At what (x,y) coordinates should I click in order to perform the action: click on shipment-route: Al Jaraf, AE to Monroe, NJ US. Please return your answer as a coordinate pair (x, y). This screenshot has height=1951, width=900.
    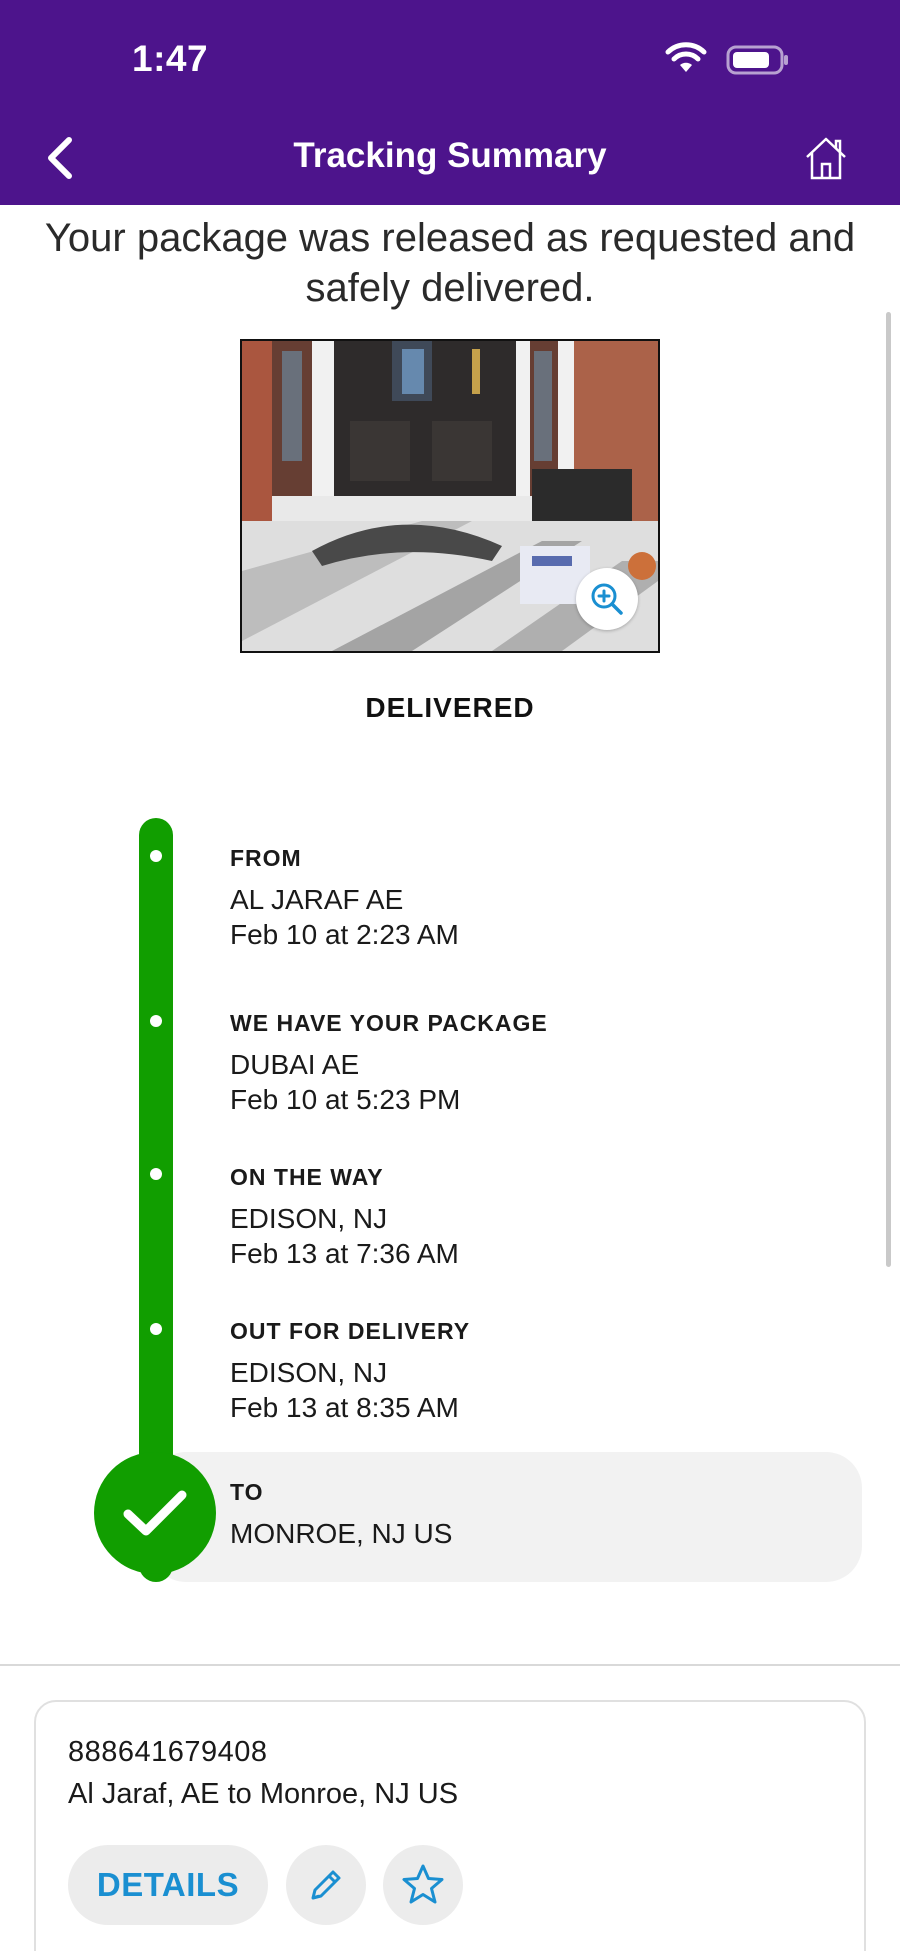
    Looking at the image, I should click on (263, 1794).